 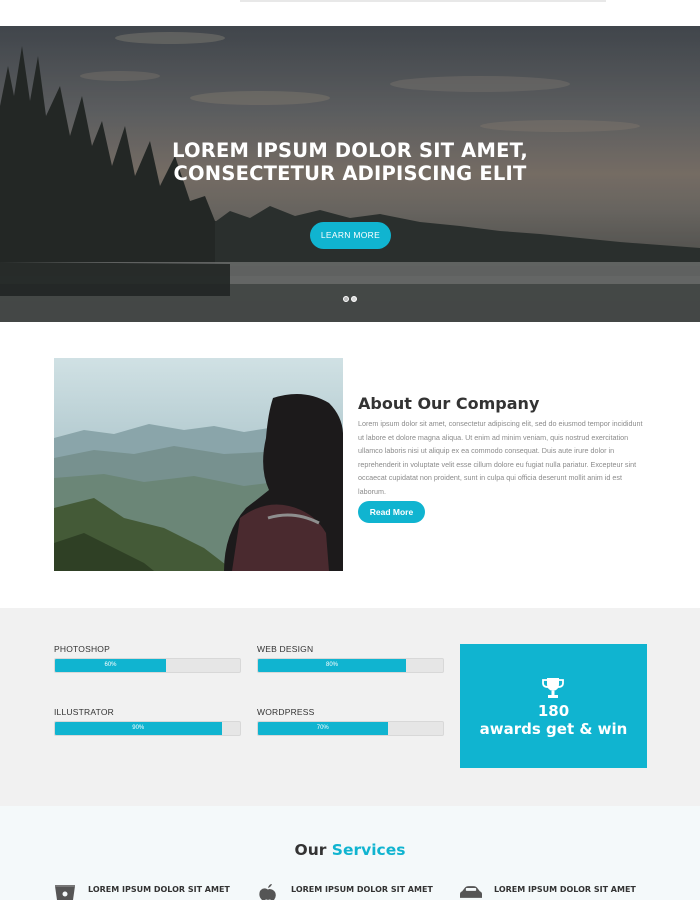 What do you see at coordinates (147, 728) in the screenshot?
I see `progress-bar: 90%` at bounding box center [147, 728].